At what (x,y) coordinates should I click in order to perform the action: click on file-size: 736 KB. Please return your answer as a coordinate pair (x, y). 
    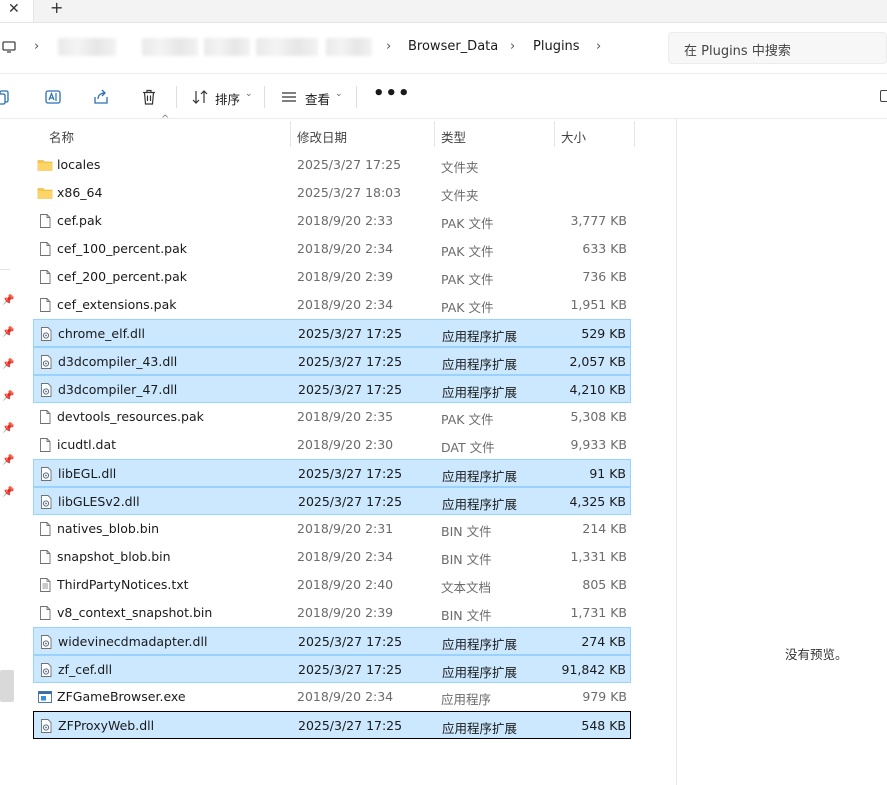
    Looking at the image, I should click on (604, 276).